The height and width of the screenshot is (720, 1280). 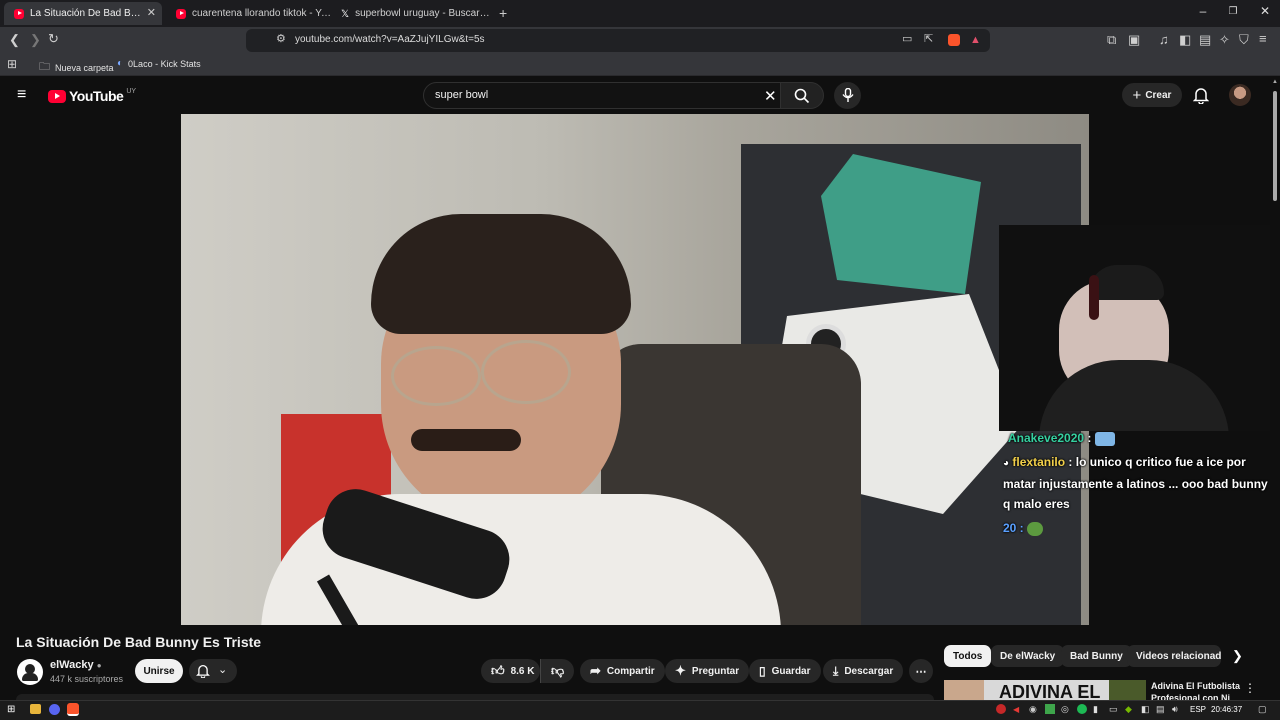 I want to click on clear-search-icon: ✕, so click(x=770, y=96).